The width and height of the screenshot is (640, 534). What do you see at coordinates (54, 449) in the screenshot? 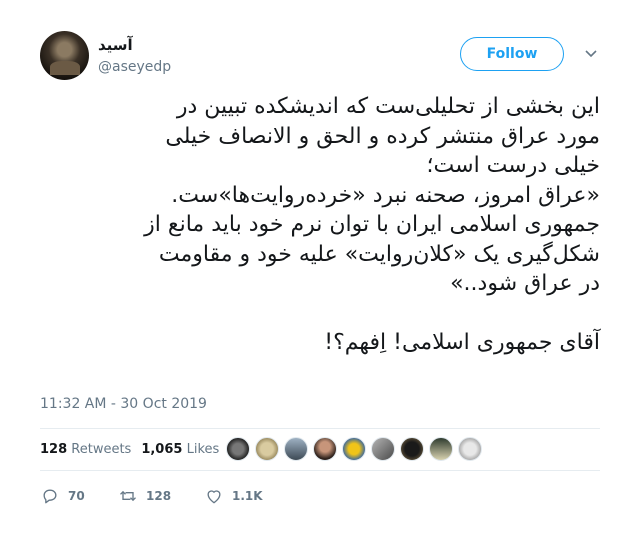
I see `retweets-count: 128` at bounding box center [54, 449].